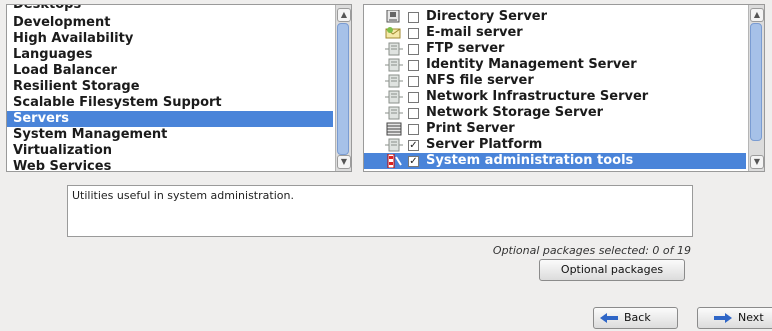 This screenshot has width=772, height=331. I want to click on package-label: NFS file server, so click(480, 80).